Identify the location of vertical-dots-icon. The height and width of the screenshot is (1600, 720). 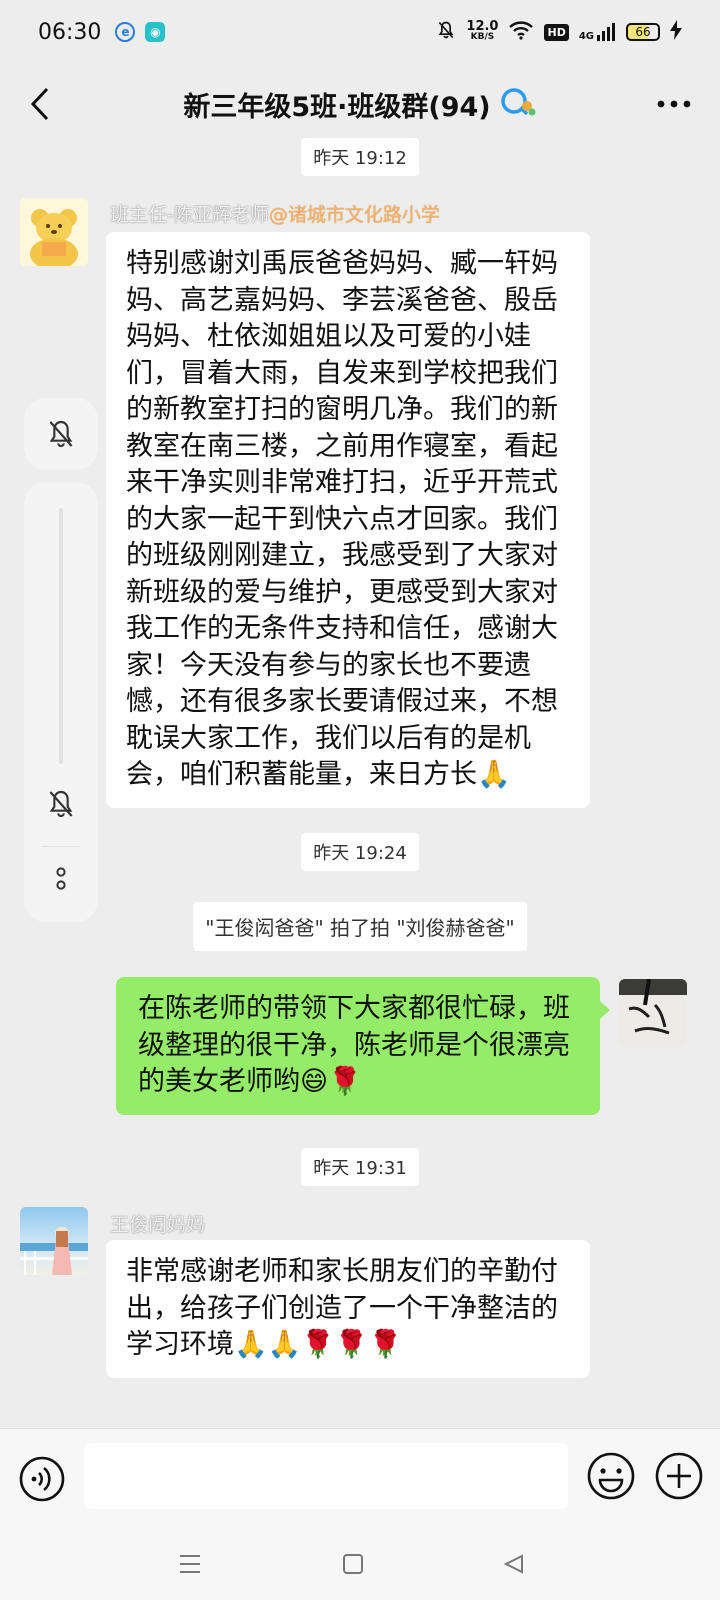
(61, 878).